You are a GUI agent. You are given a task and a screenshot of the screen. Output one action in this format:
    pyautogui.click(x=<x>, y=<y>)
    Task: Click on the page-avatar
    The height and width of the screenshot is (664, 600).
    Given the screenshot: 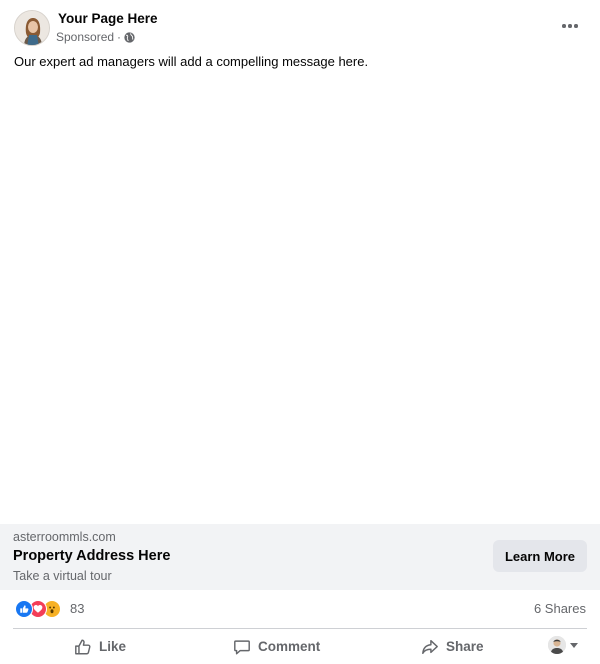 What is the action you would take?
    pyautogui.click(x=32, y=28)
    